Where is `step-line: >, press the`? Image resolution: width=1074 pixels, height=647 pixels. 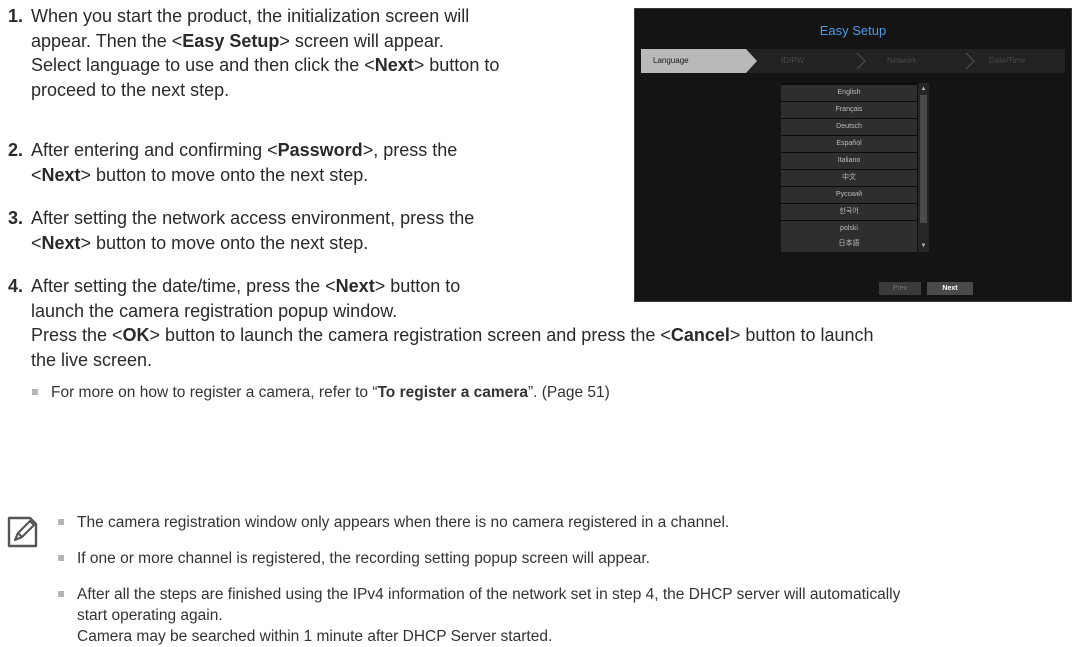 step-line: >, press the is located at coordinates (410, 150).